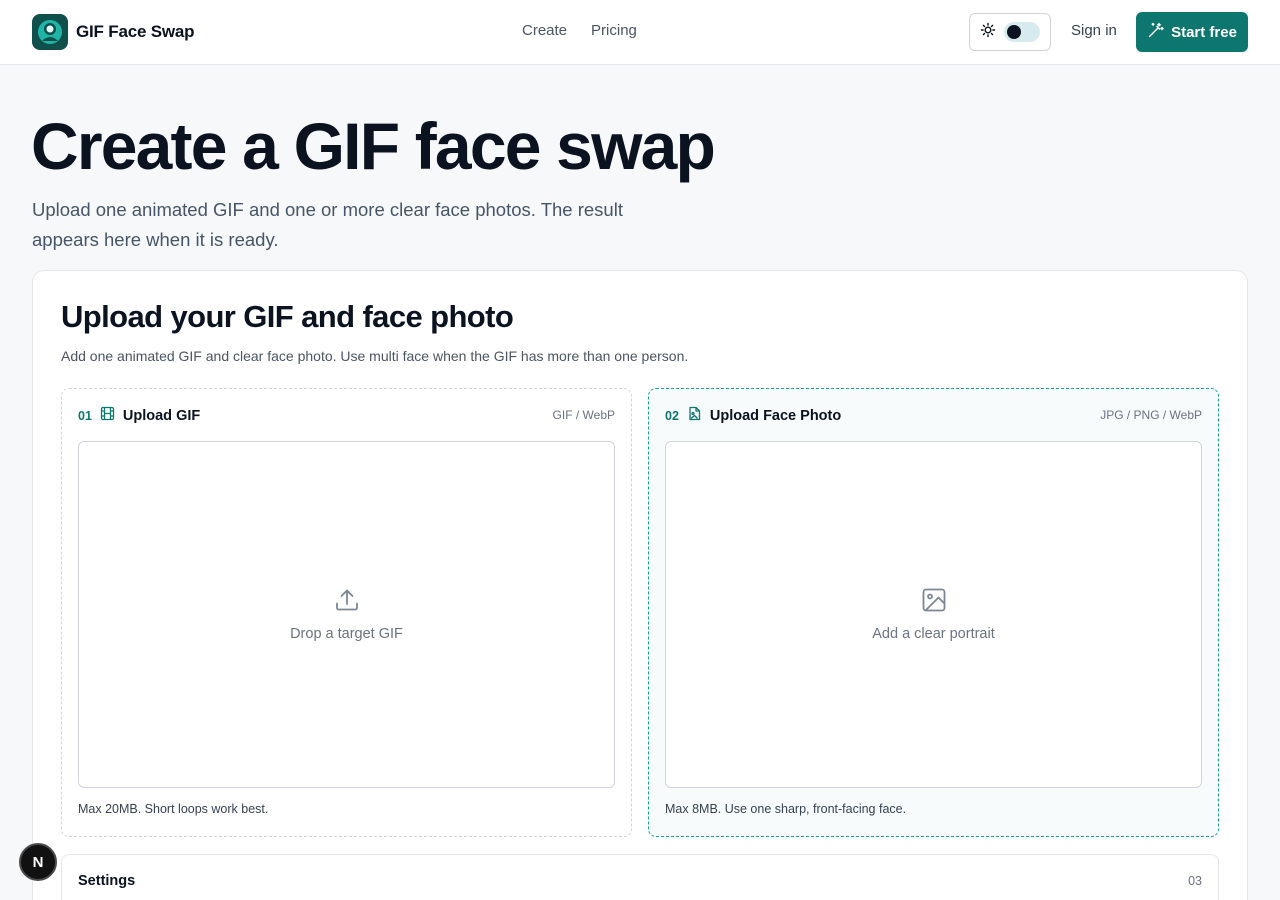  I want to click on gif-upload-note: Max 20MB. Short loops work best., so click(173, 809).